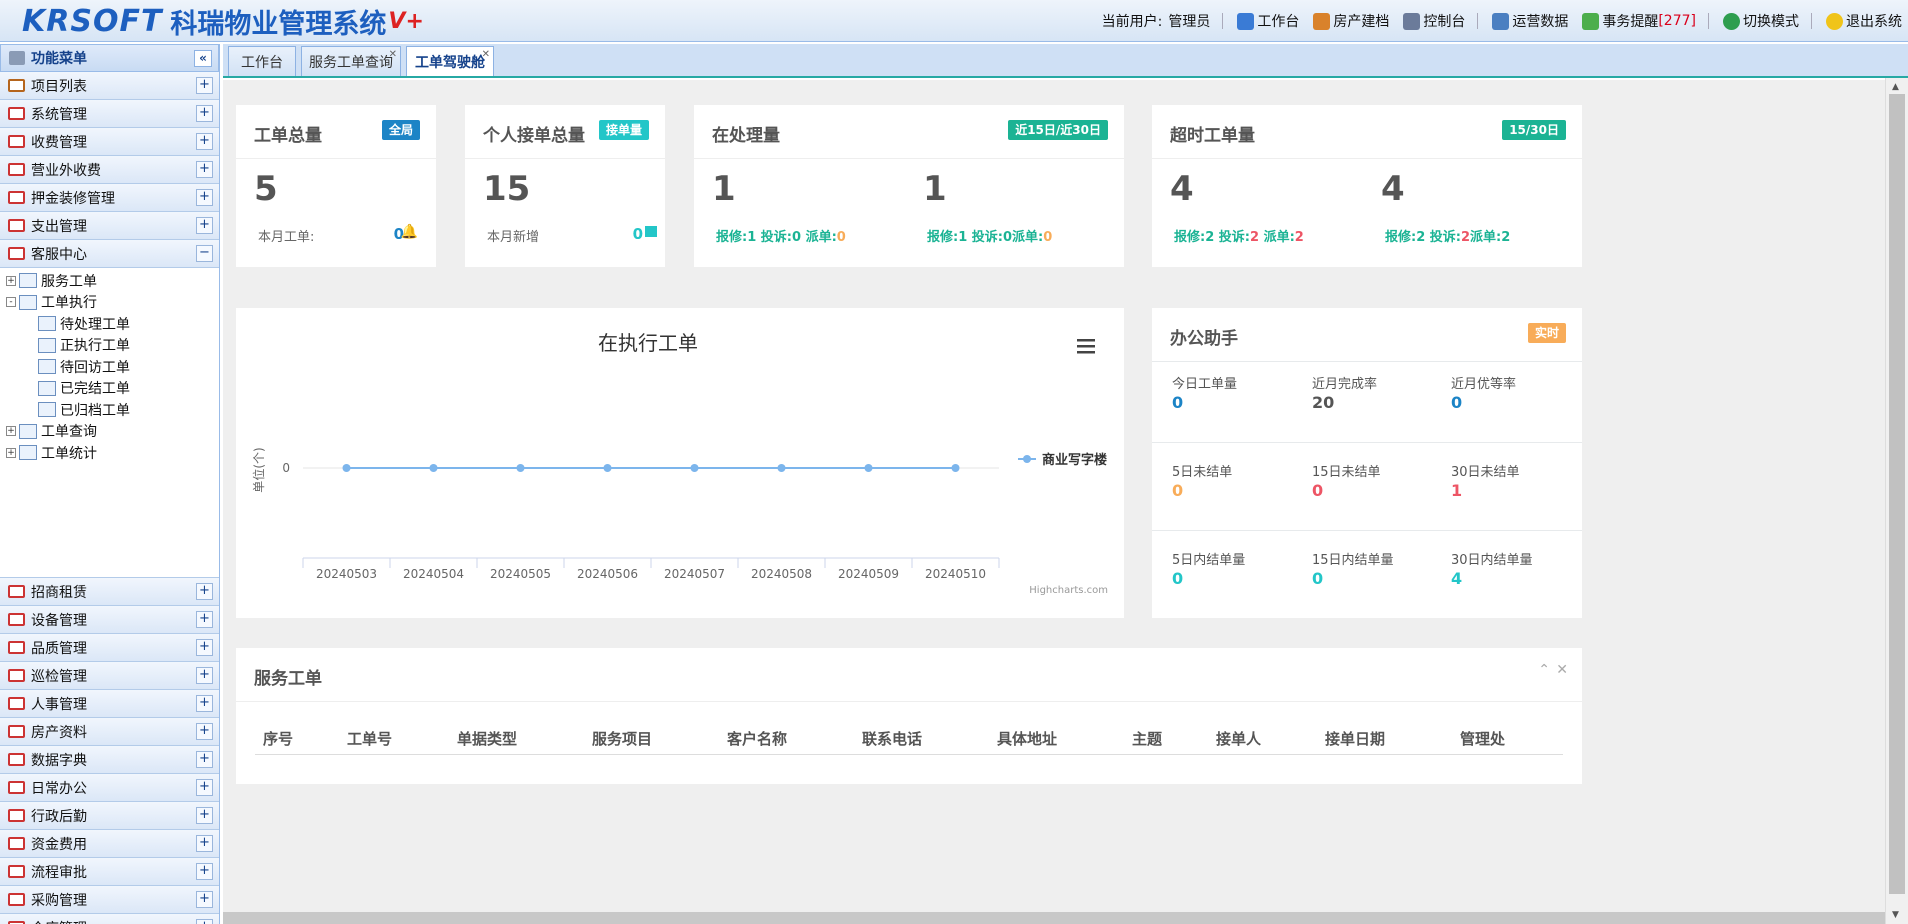 Image resolution: width=1908 pixels, height=924 pixels. What do you see at coordinates (109, 346) in the screenshot?
I see `tree-node: 正执行工单` at bounding box center [109, 346].